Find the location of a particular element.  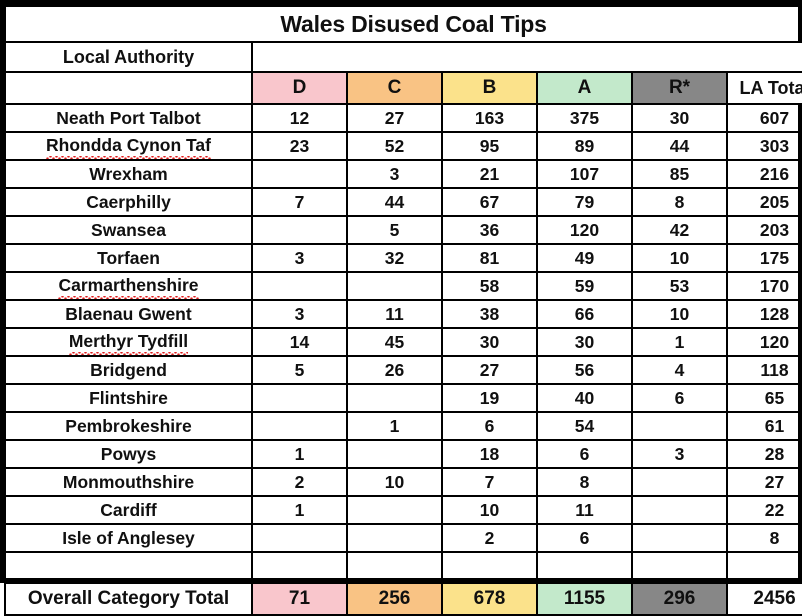

cell-c: 1 is located at coordinates (394, 426).